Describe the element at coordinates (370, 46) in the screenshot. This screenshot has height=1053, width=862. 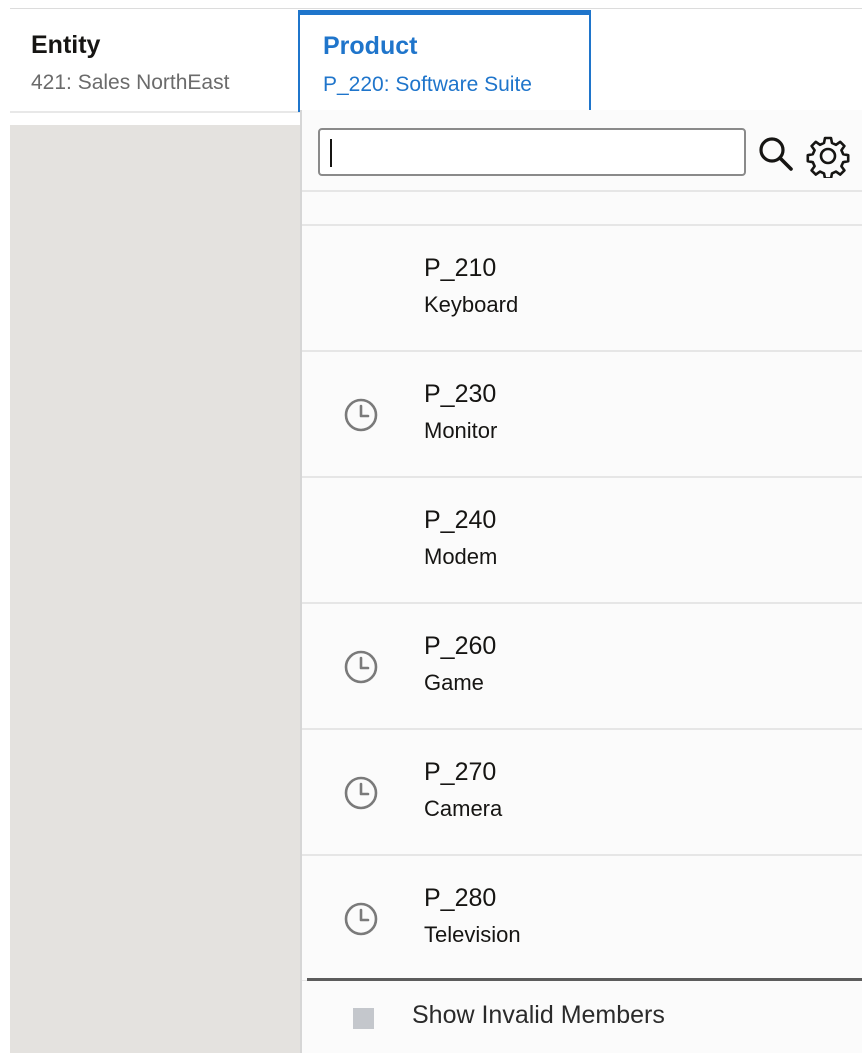
I see `product-title: Product` at that location.